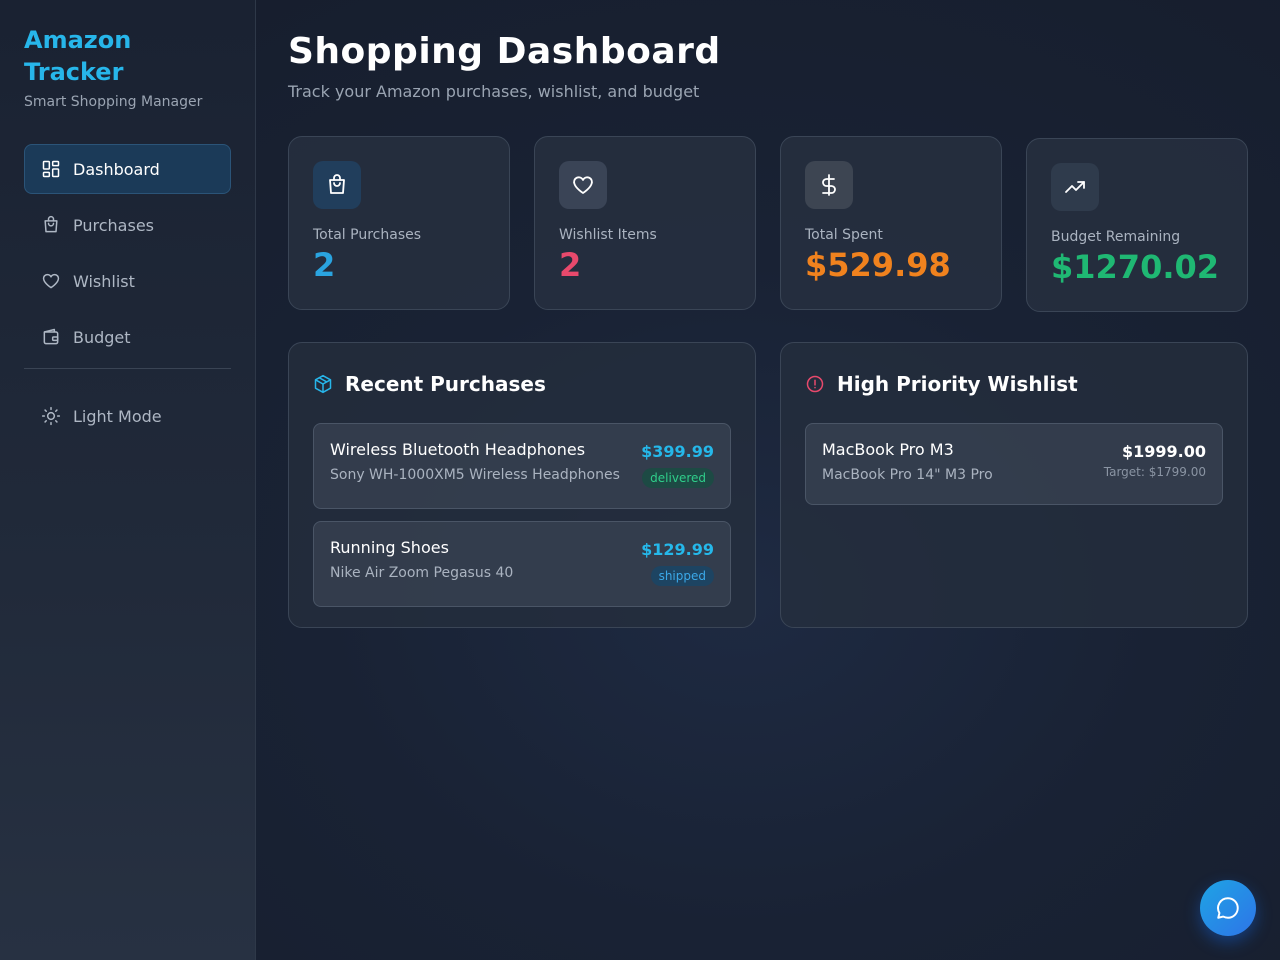  I want to click on wallet-icon, so click(51, 336).